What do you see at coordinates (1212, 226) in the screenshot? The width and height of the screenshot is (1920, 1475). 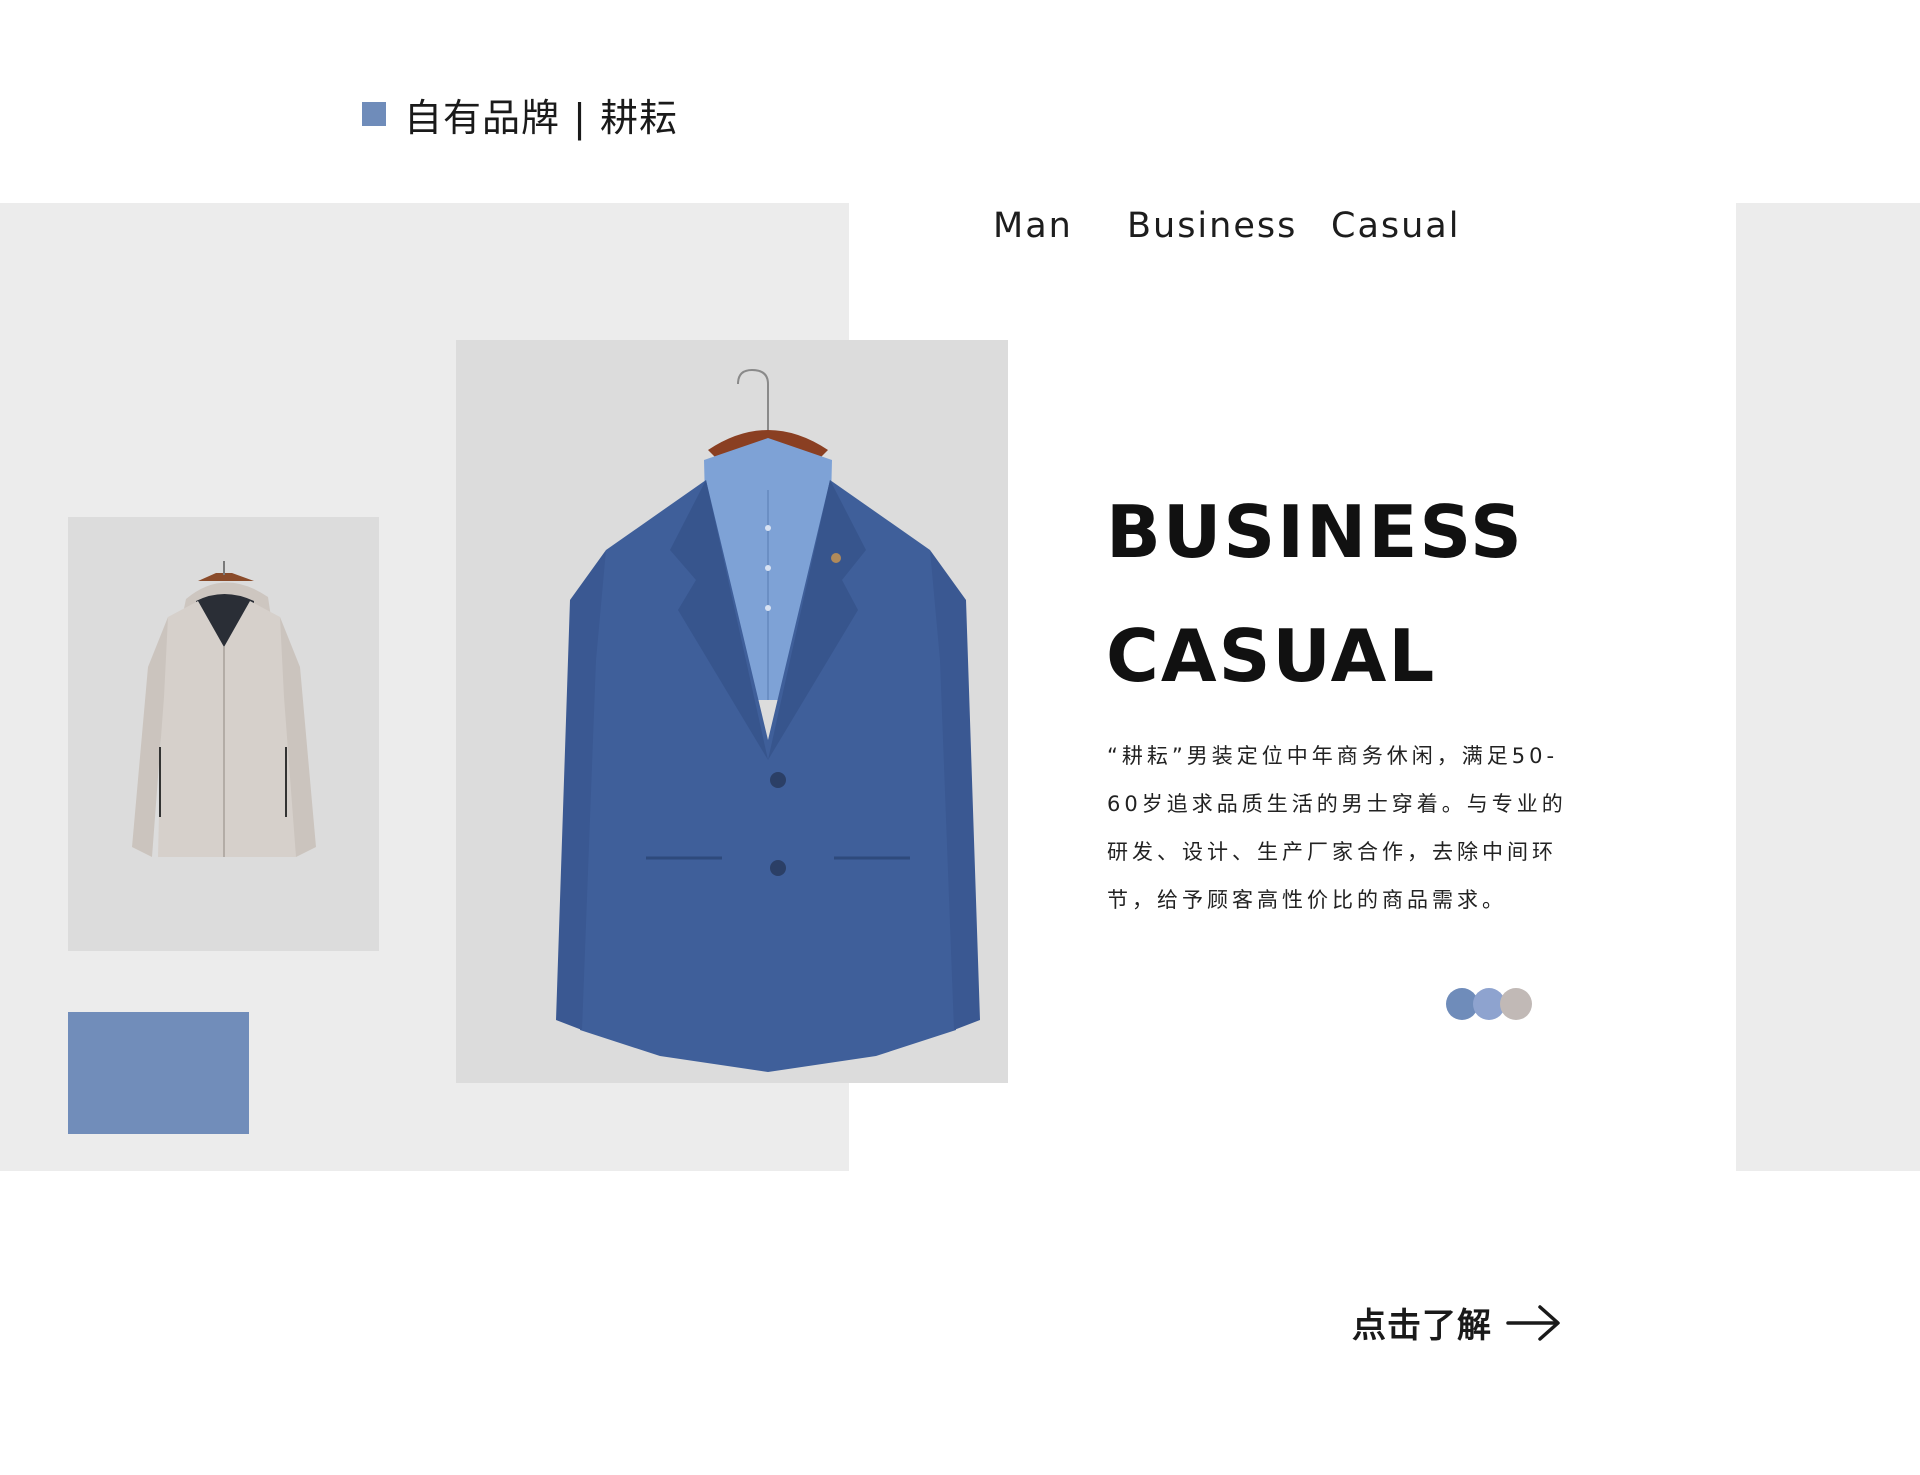 I see `nav-item-business: Business` at bounding box center [1212, 226].